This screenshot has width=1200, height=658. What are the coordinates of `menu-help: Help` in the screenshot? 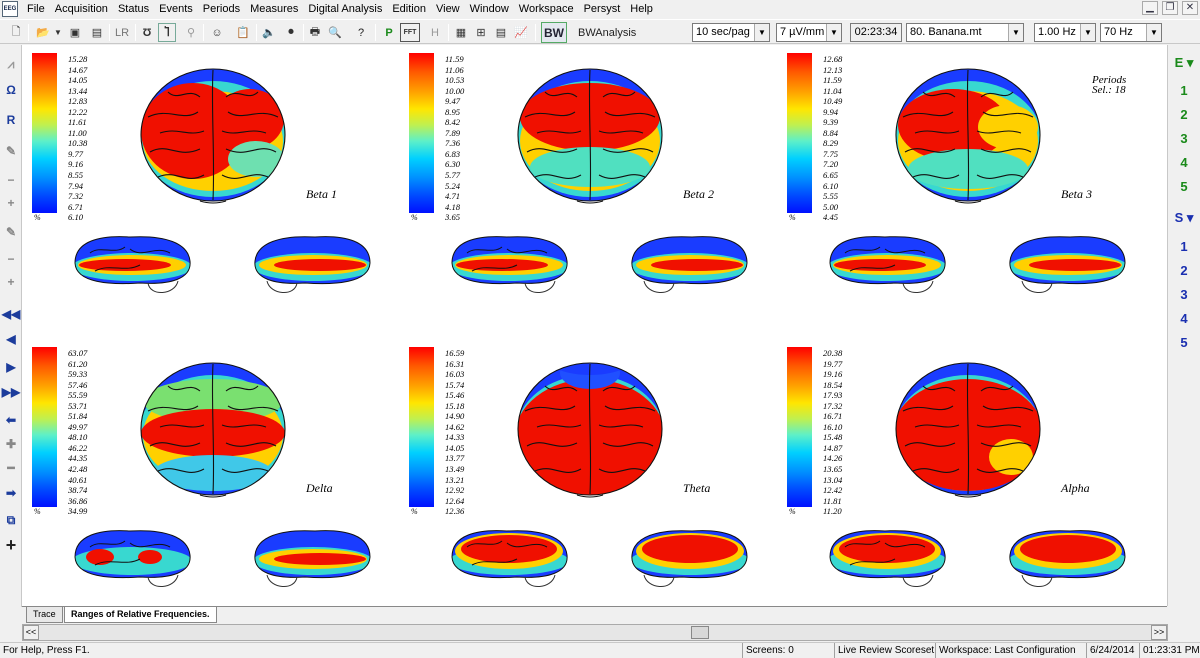 It's located at (641, 9).